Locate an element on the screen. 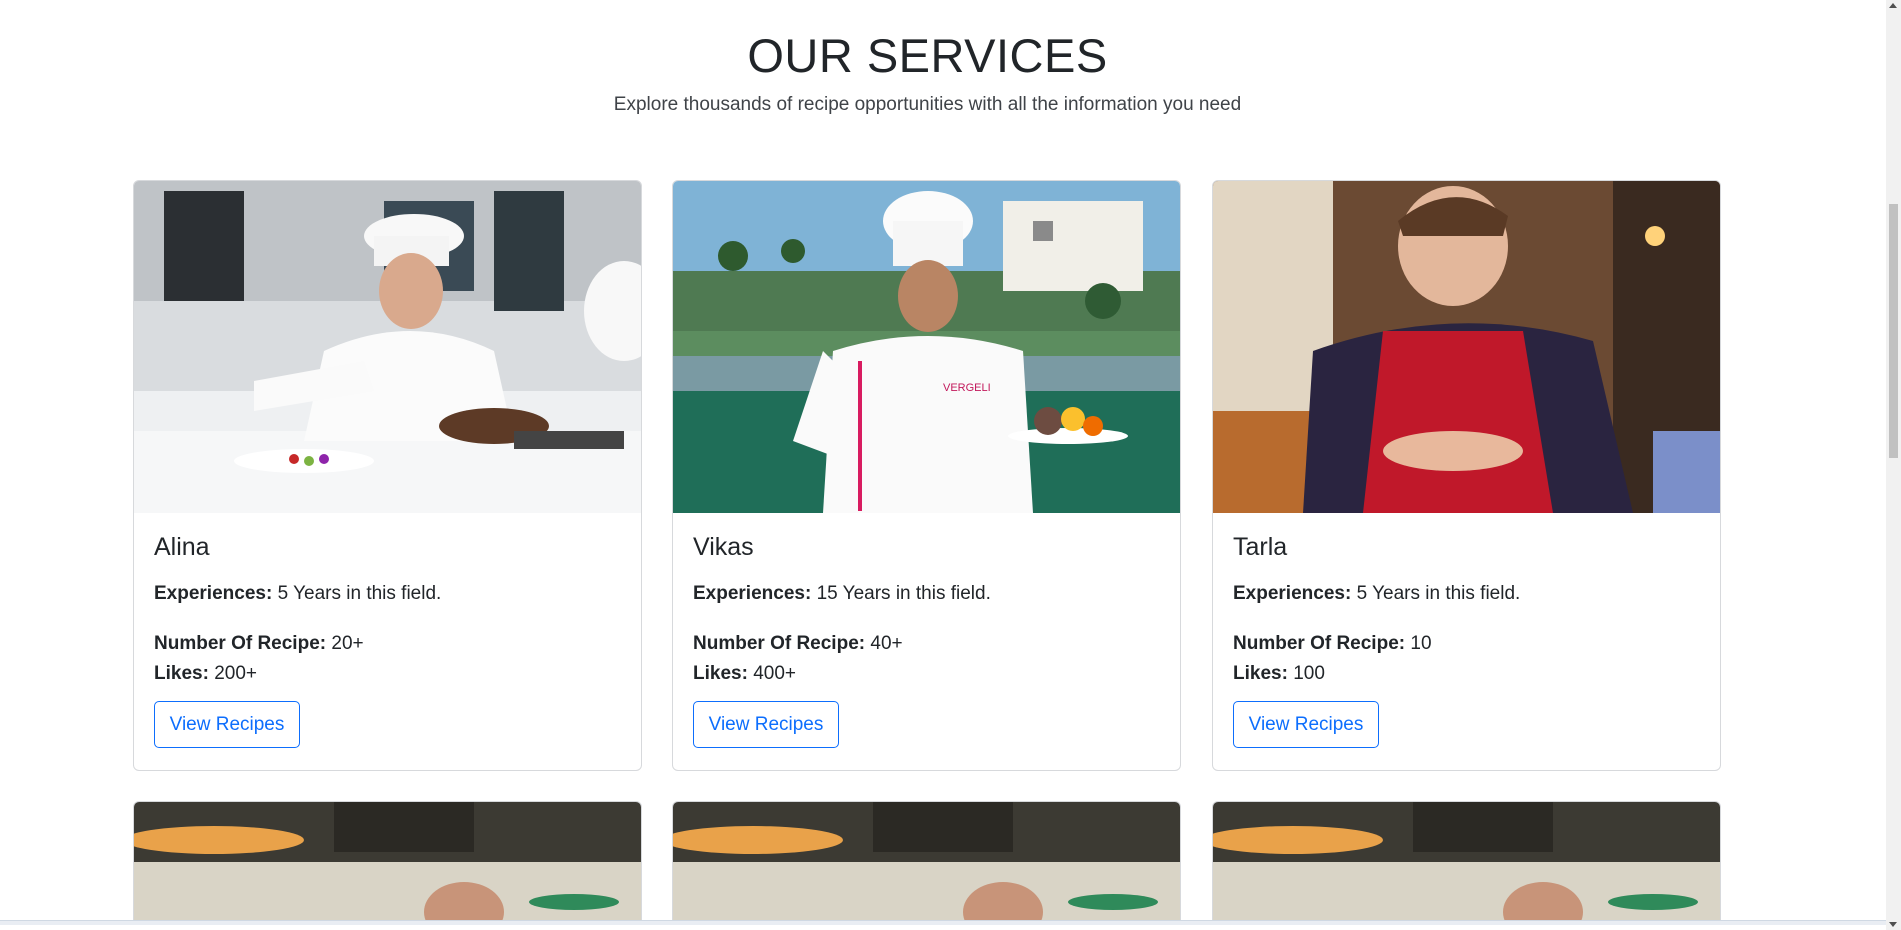  chef-name: Vikas is located at coordinates (723, 547).